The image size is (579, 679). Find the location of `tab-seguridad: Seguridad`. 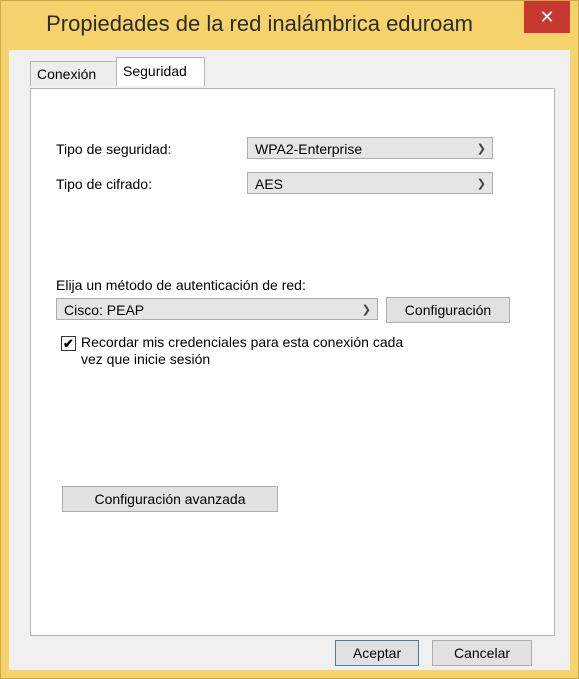

tab-seguridad: Seguridad is located at coordinates (160, 71).